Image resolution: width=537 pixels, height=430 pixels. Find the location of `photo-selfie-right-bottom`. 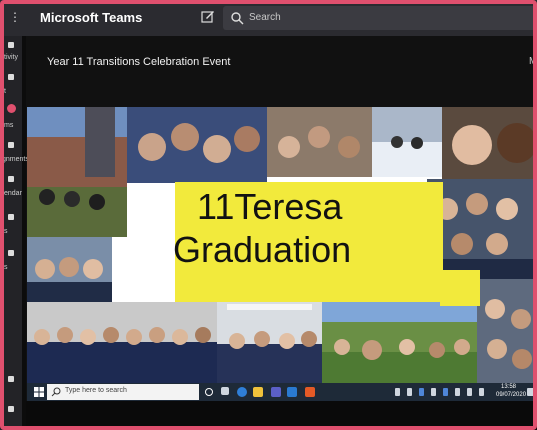

photo-selfie-right-bottom is located at coordinates (507, 331).